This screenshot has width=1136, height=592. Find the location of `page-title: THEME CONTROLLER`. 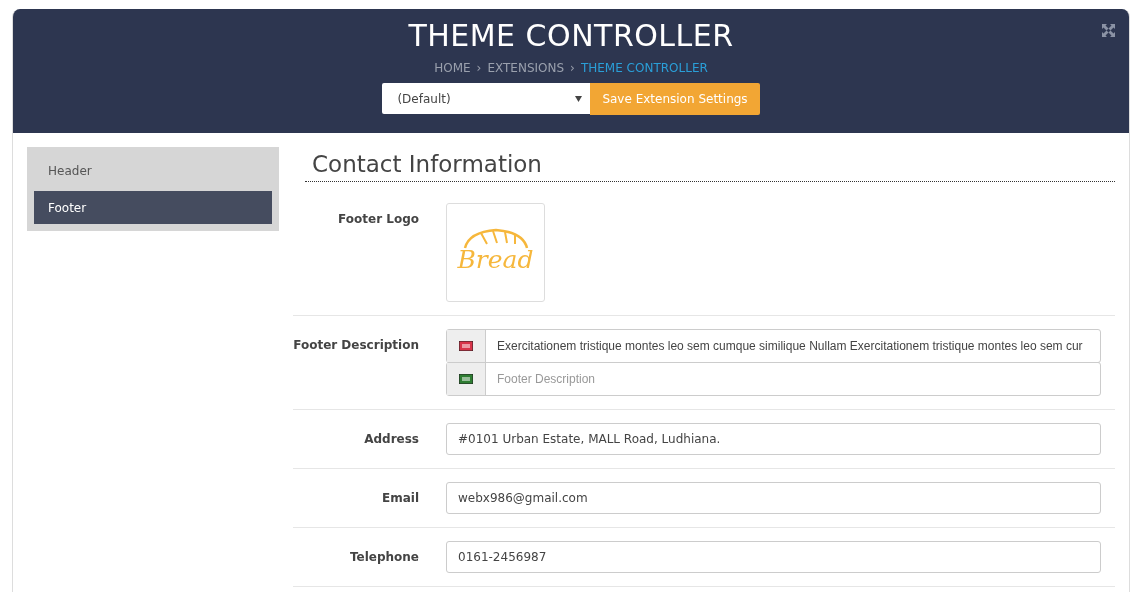

page-title: THEME CONTROLLER is located at coordinates (571, 35).